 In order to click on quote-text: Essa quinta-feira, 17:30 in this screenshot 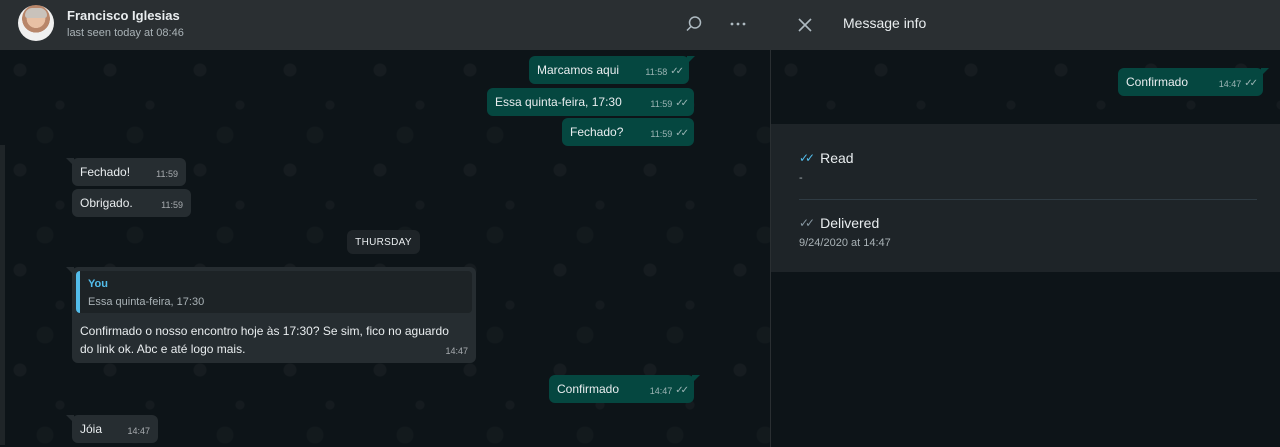, I will do `click(146, 302)`.